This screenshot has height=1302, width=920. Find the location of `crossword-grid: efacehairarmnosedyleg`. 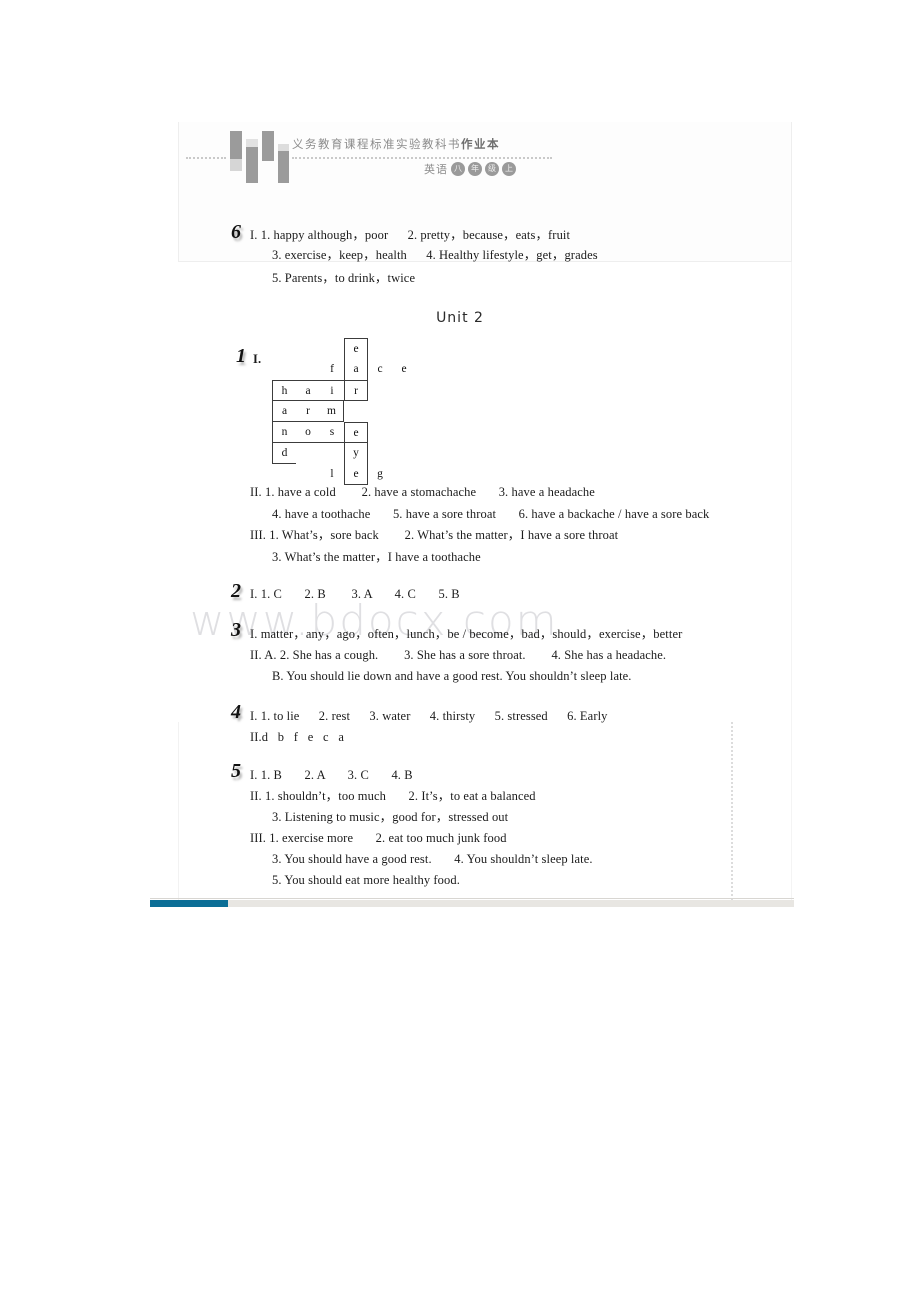

crossword-grid: efacehairarmnosedyleg is located at coordinates (339, 411).